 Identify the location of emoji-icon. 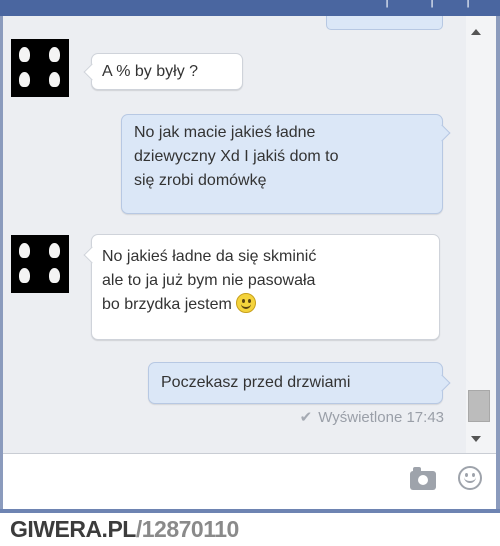
(470, 478).